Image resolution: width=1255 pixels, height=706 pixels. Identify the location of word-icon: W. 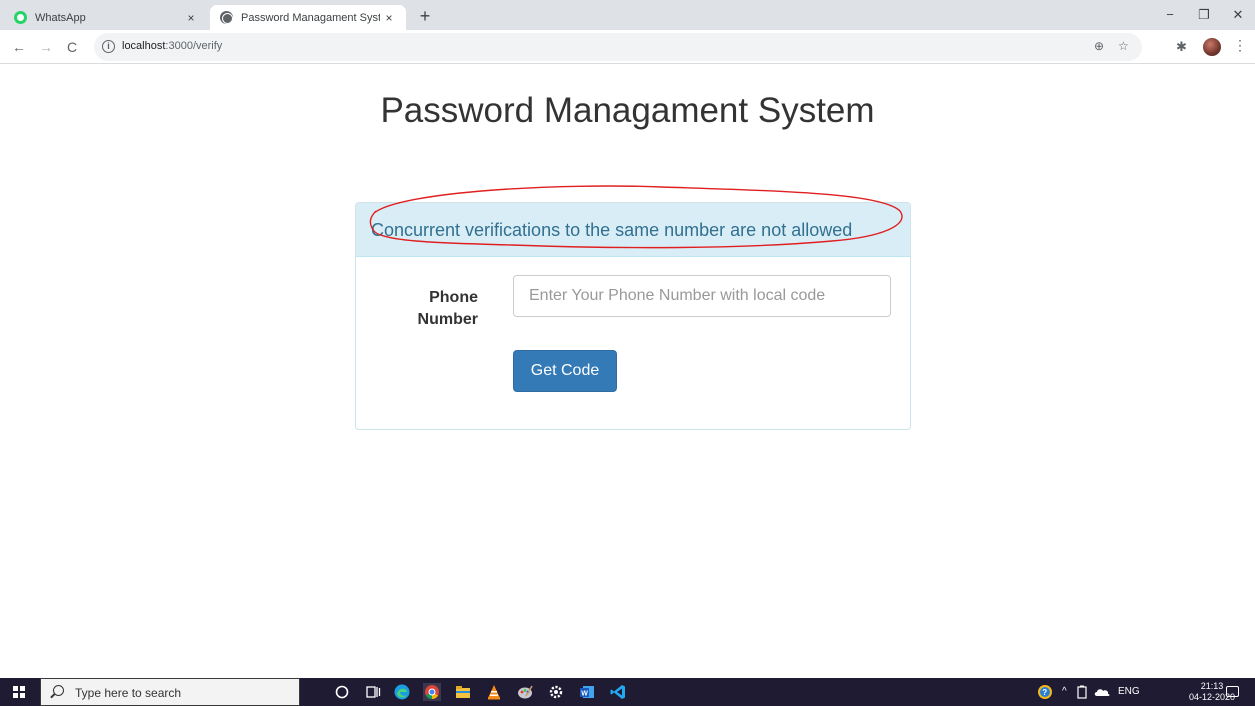
(587, 692).